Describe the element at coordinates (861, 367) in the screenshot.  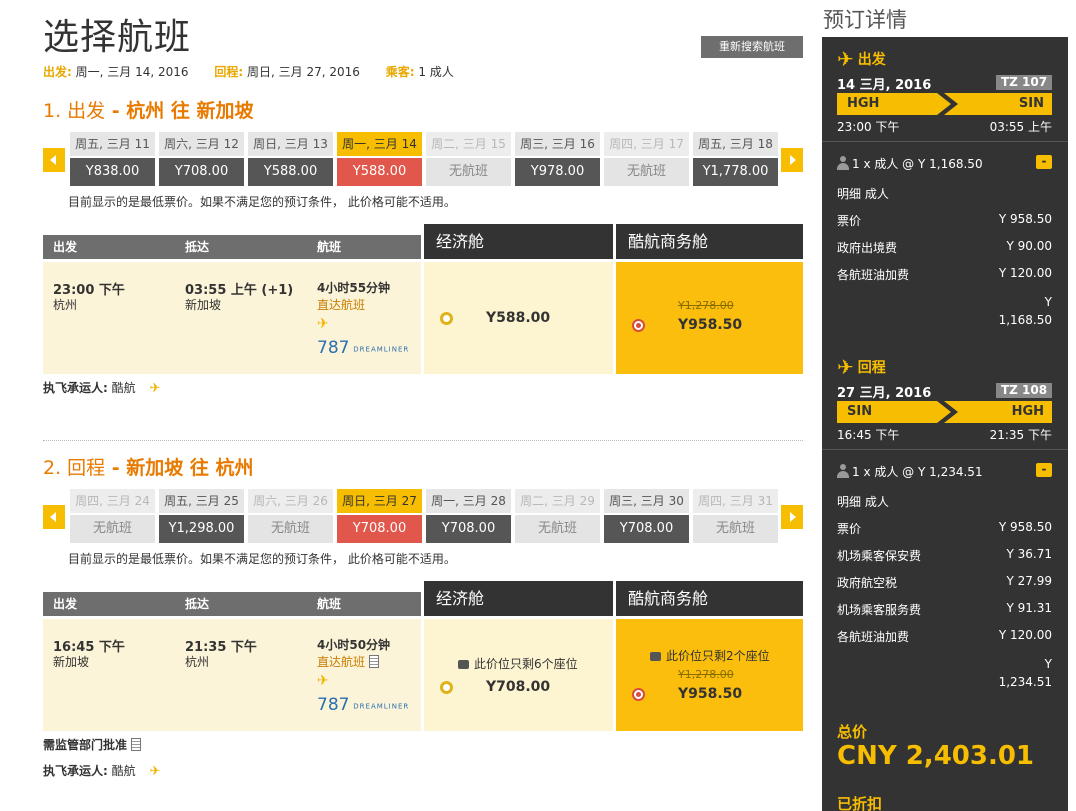
I see `side-ret-heading: ✈ 回程` at that location.